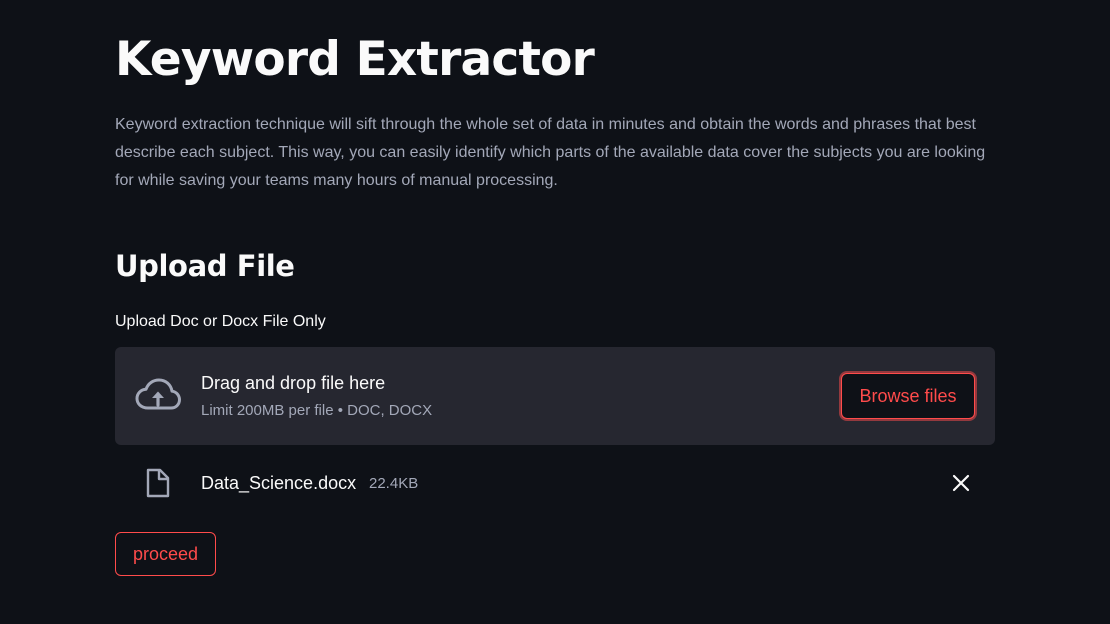 The height and width of the screenshot is (624, 1110). I want to click on proceed-button: proceed, so click(165, 554).